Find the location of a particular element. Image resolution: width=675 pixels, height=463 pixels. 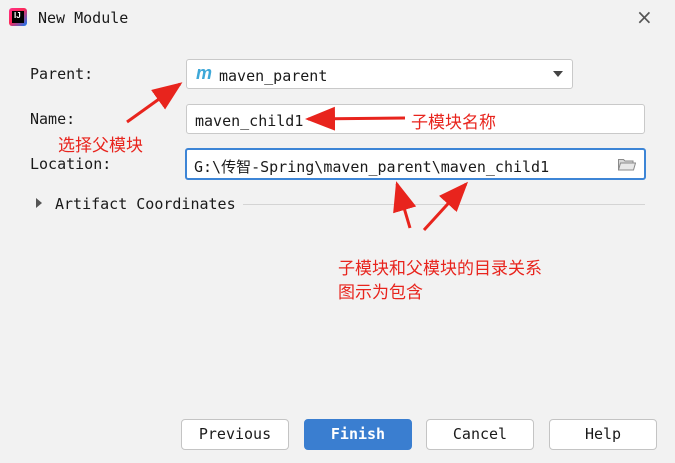

arrow-to-location-parent is located at coordinates (405, 205).